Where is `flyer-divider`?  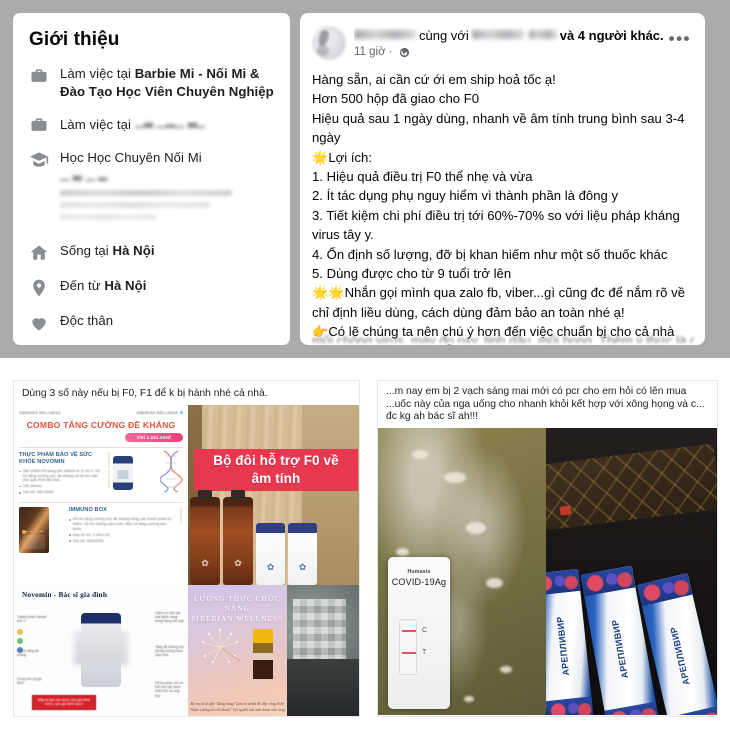
flyer-divider is located at coordinates (101, 447).